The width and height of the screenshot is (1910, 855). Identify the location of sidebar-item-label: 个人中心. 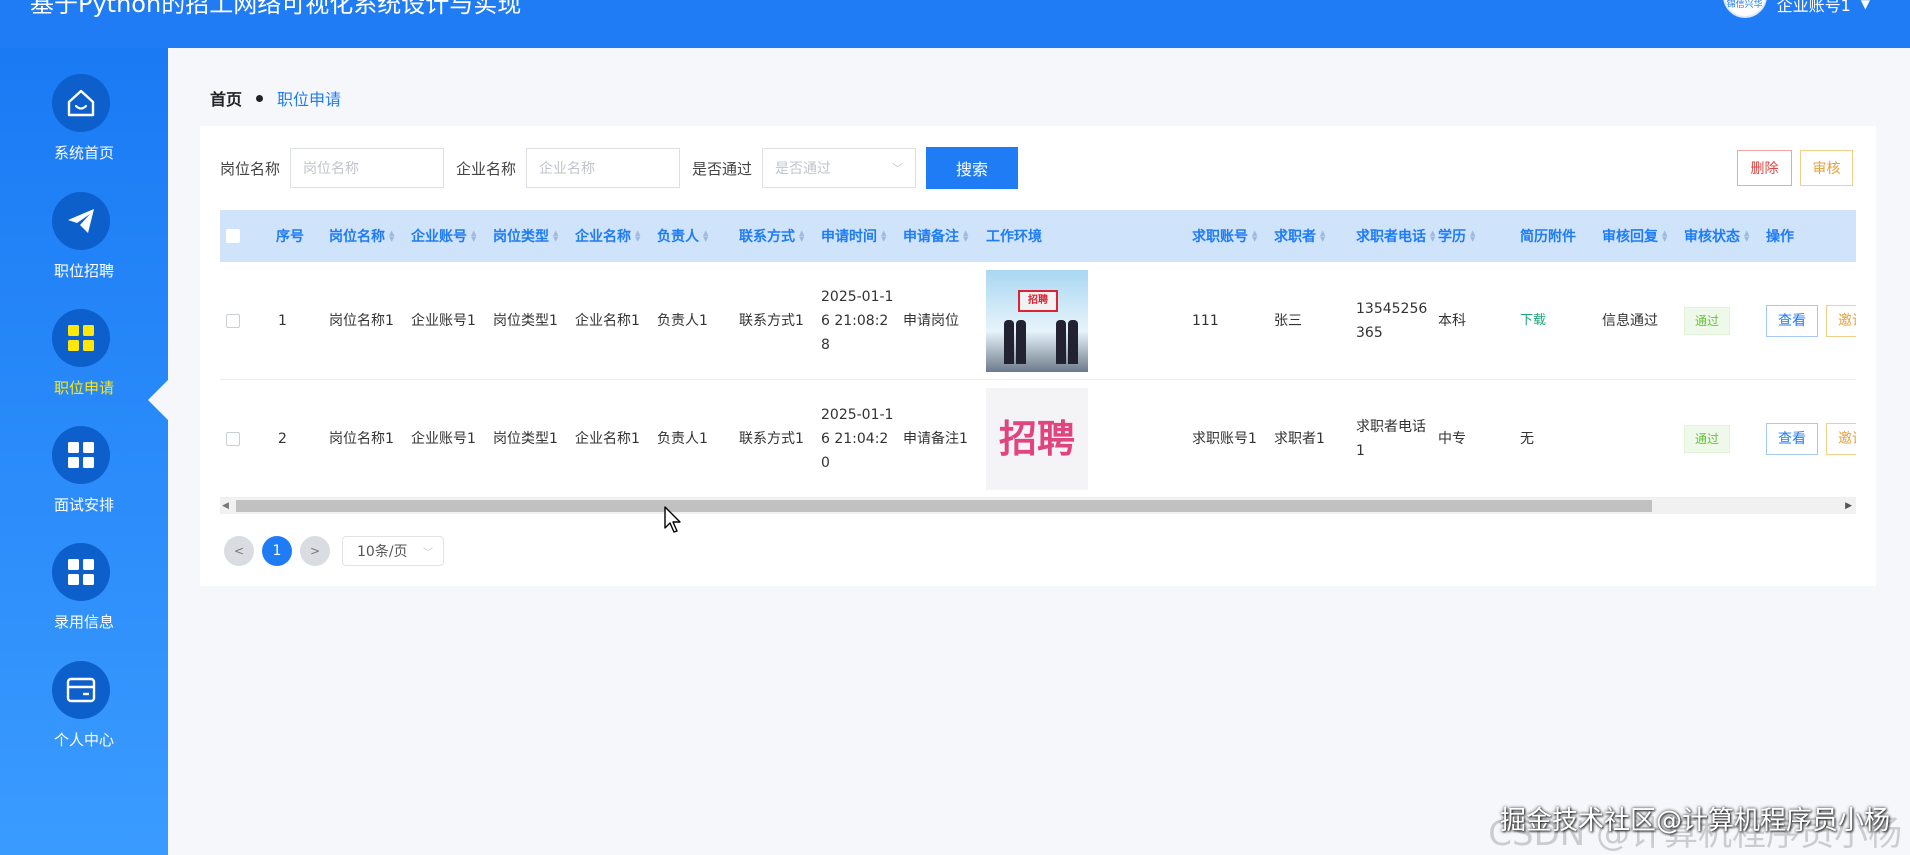
(83, 740).